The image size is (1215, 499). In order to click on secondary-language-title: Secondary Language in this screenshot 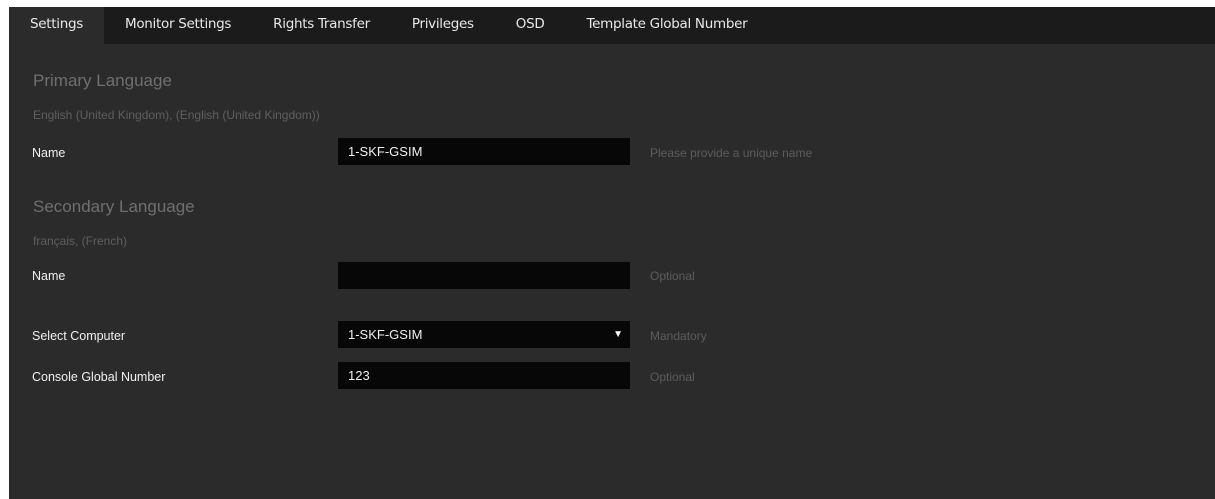, I will do `click(114, 206)`.